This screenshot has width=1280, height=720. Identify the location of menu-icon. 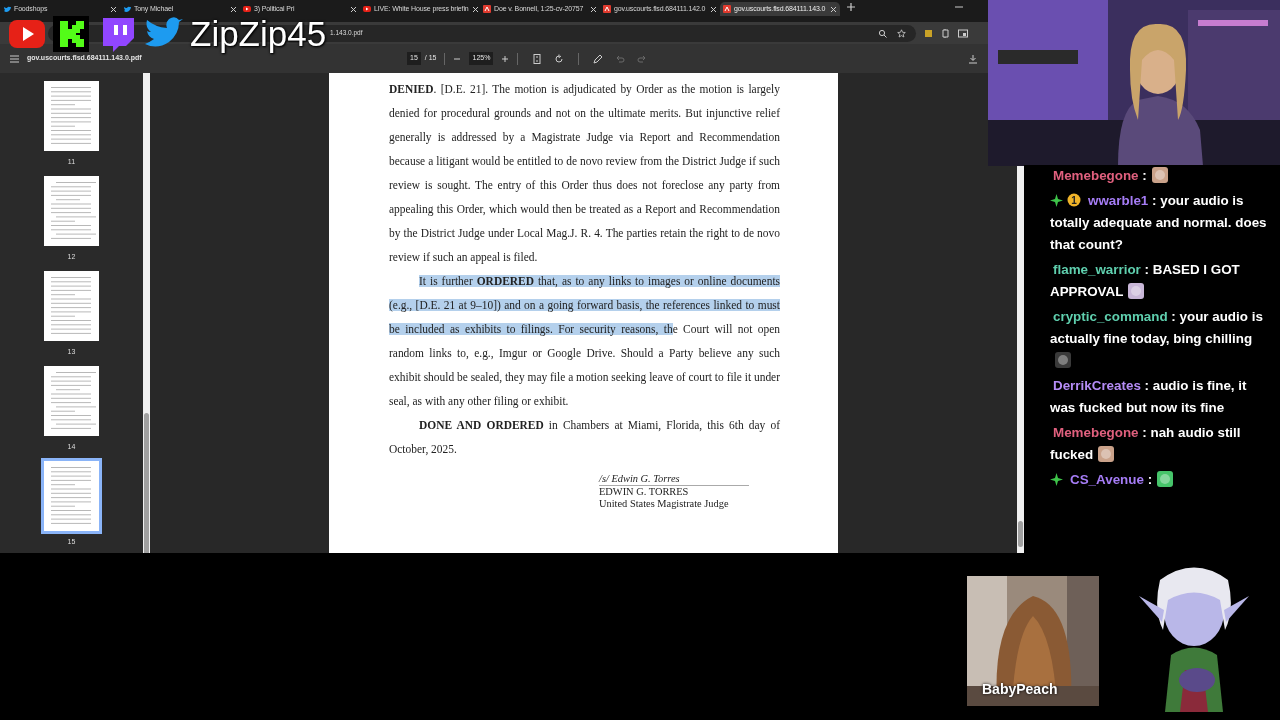
(14, 58).